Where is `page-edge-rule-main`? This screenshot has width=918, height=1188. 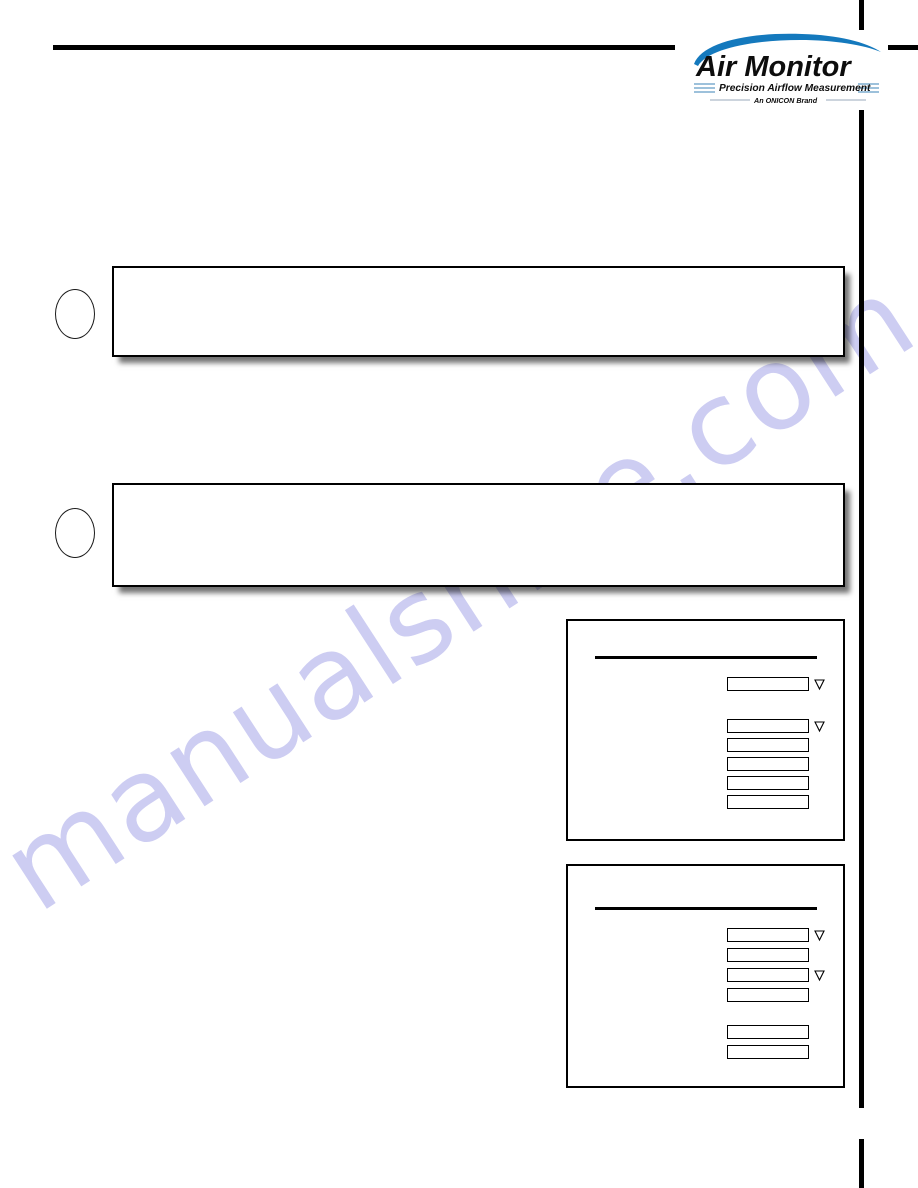 page-edge-rule-main is located at coordinates (861, 608).